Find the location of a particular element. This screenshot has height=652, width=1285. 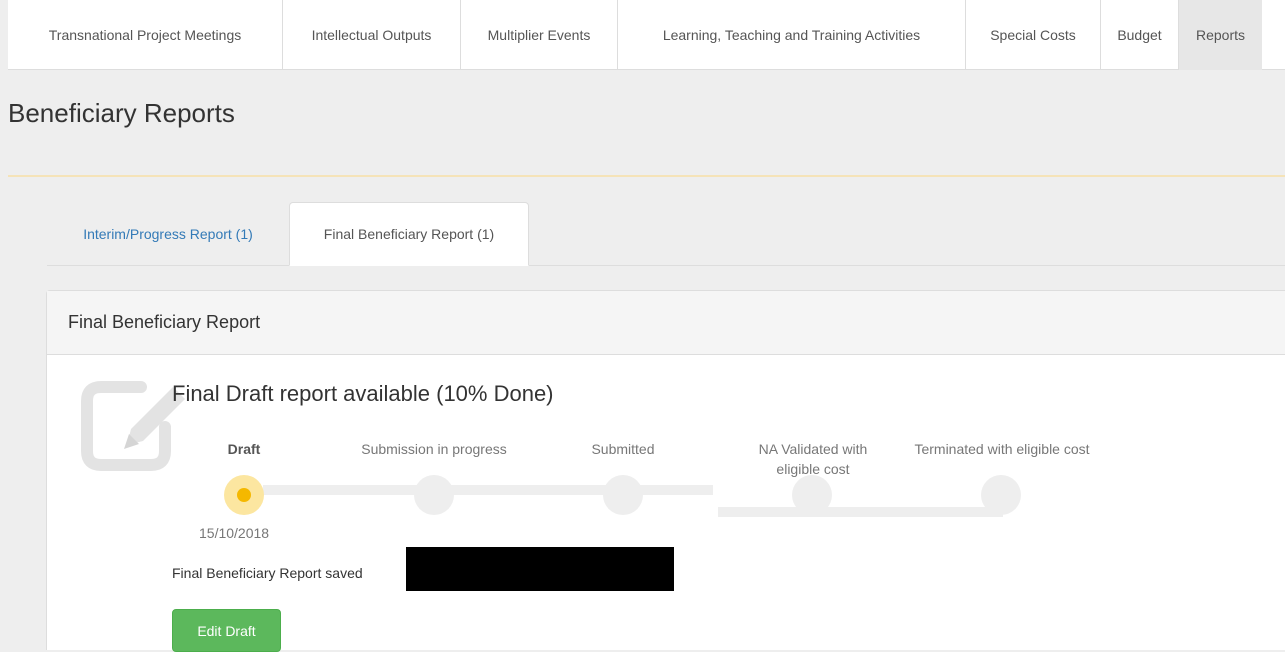

tab-final-beneficiary-report: Final Beneficiary Report (1) is located at coordinates (409, 234).